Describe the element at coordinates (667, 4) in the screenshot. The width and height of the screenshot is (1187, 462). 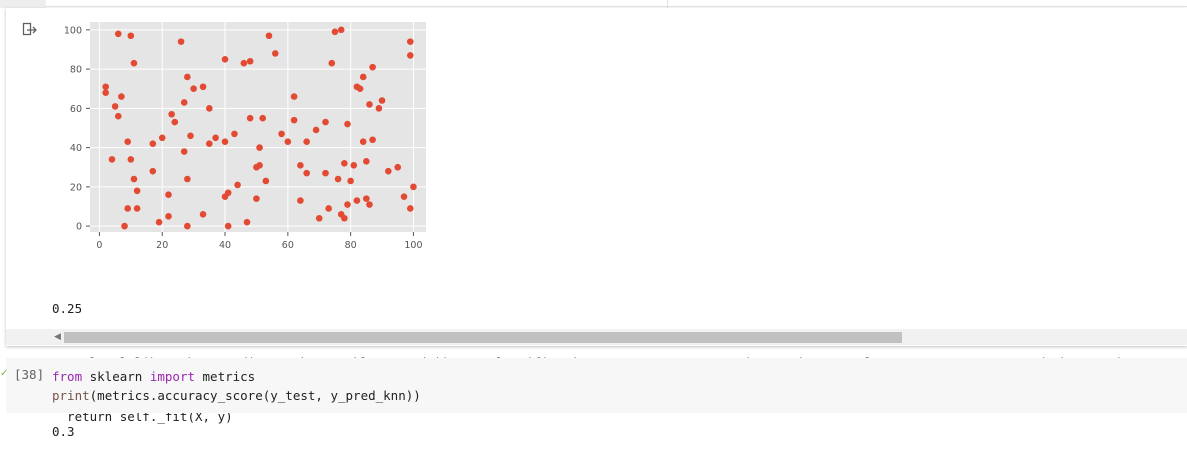
I see `ruler-line` at that location.